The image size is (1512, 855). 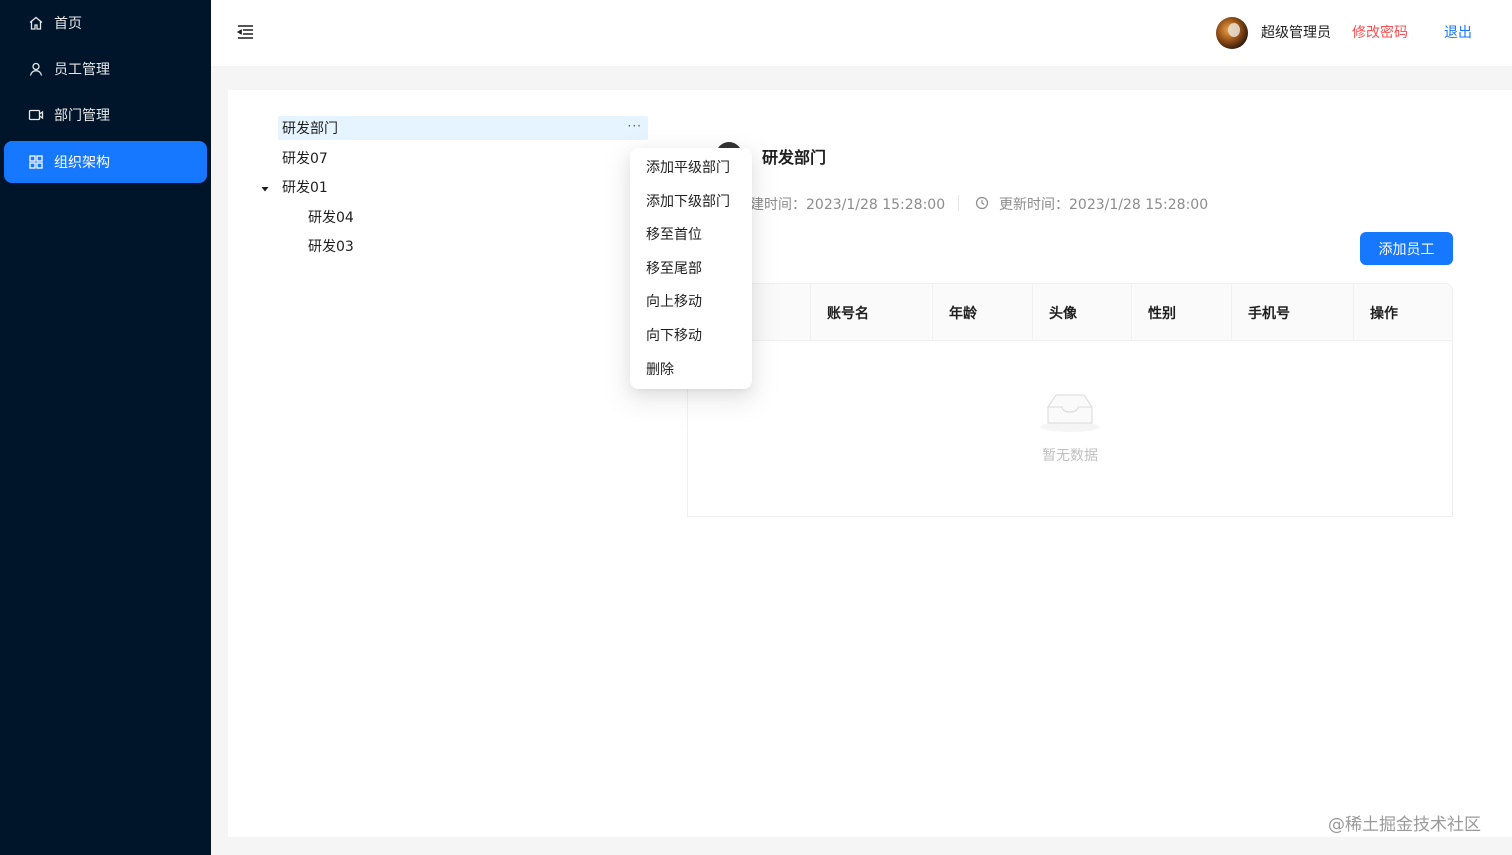 What do you see at coordinates (82, 70) in the screenshot?
I see `sidebar-item-label: 员工管理` at bounding box center [82, 70].